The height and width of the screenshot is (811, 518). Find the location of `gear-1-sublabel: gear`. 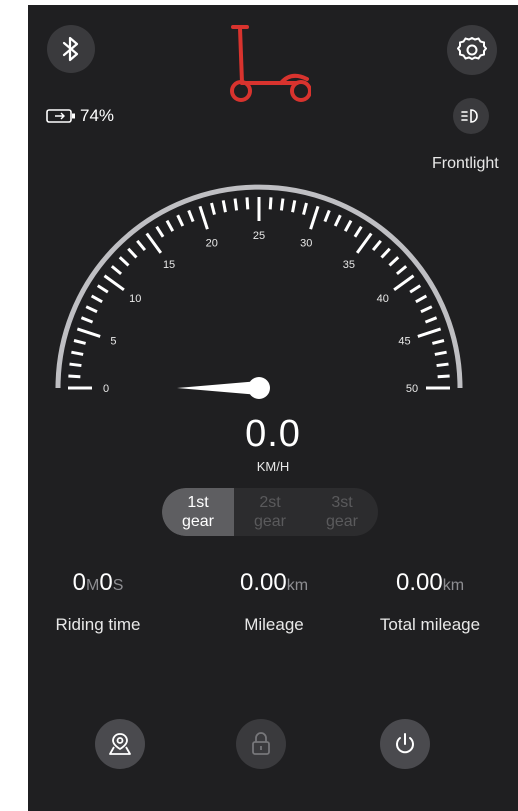

gear-1-sublabel: gear is located at coordinates (198, 521).